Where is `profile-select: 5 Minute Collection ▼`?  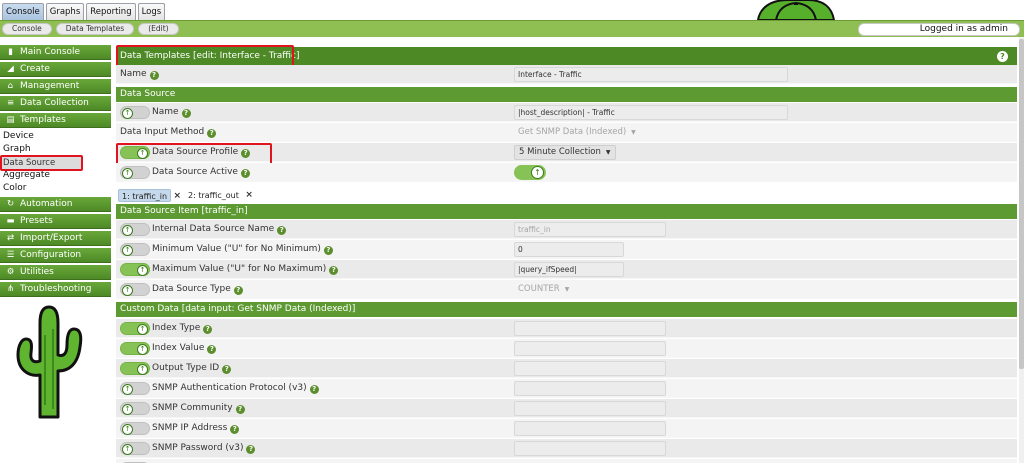
profile-select: 5 Minute Collection ▼ is located at coordinates (565, 152).